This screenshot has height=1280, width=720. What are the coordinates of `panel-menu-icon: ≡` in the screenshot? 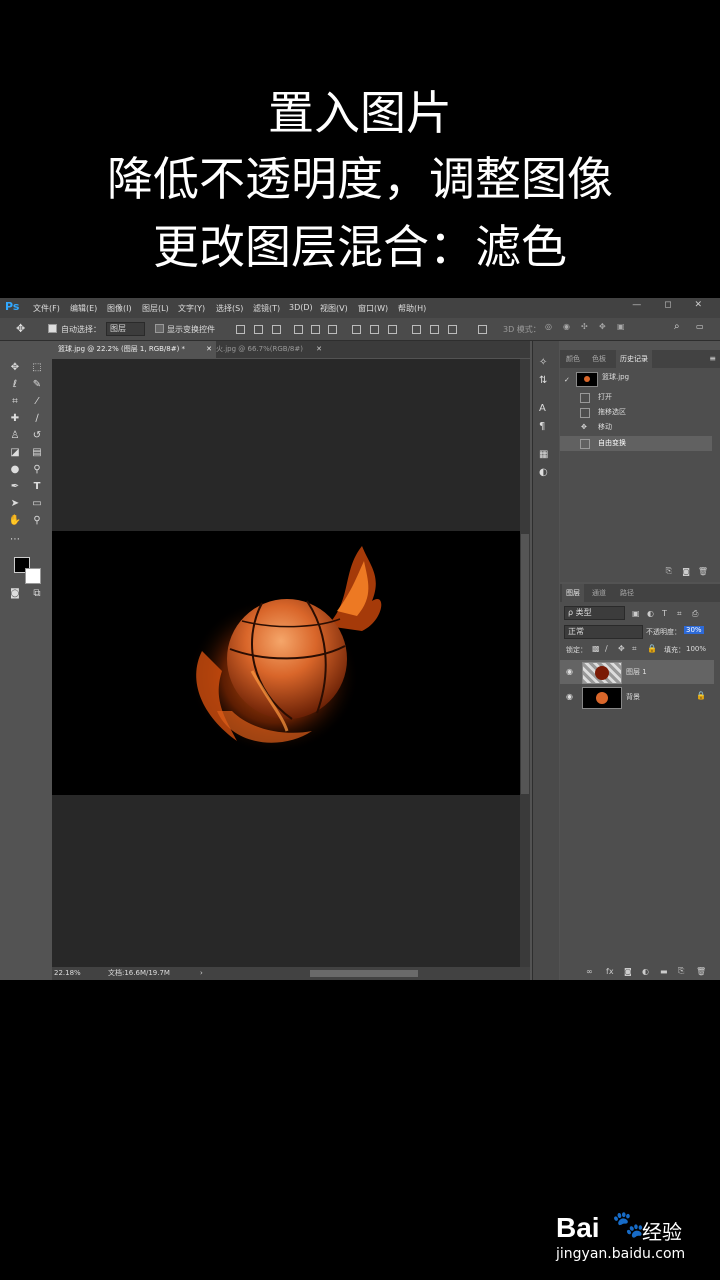 It's located at (712, 358).